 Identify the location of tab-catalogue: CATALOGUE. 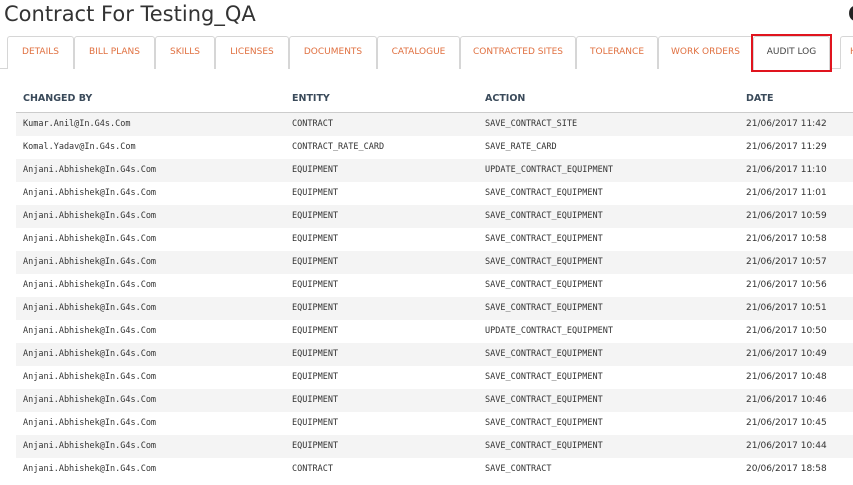
(418, 52).